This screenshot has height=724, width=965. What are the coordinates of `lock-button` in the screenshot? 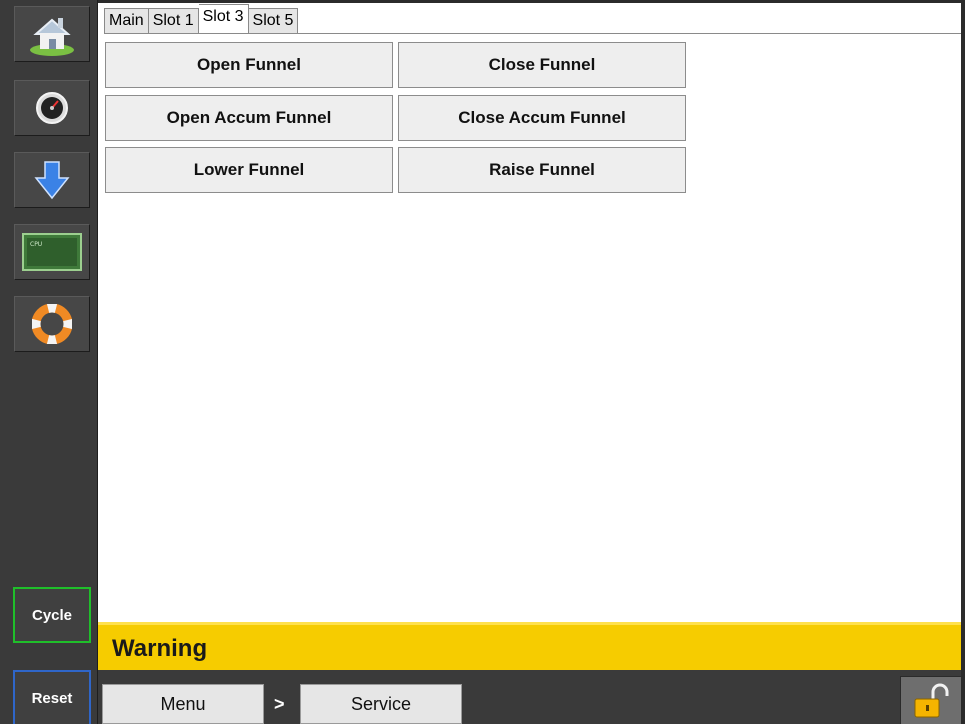 It's located at (931, 700).